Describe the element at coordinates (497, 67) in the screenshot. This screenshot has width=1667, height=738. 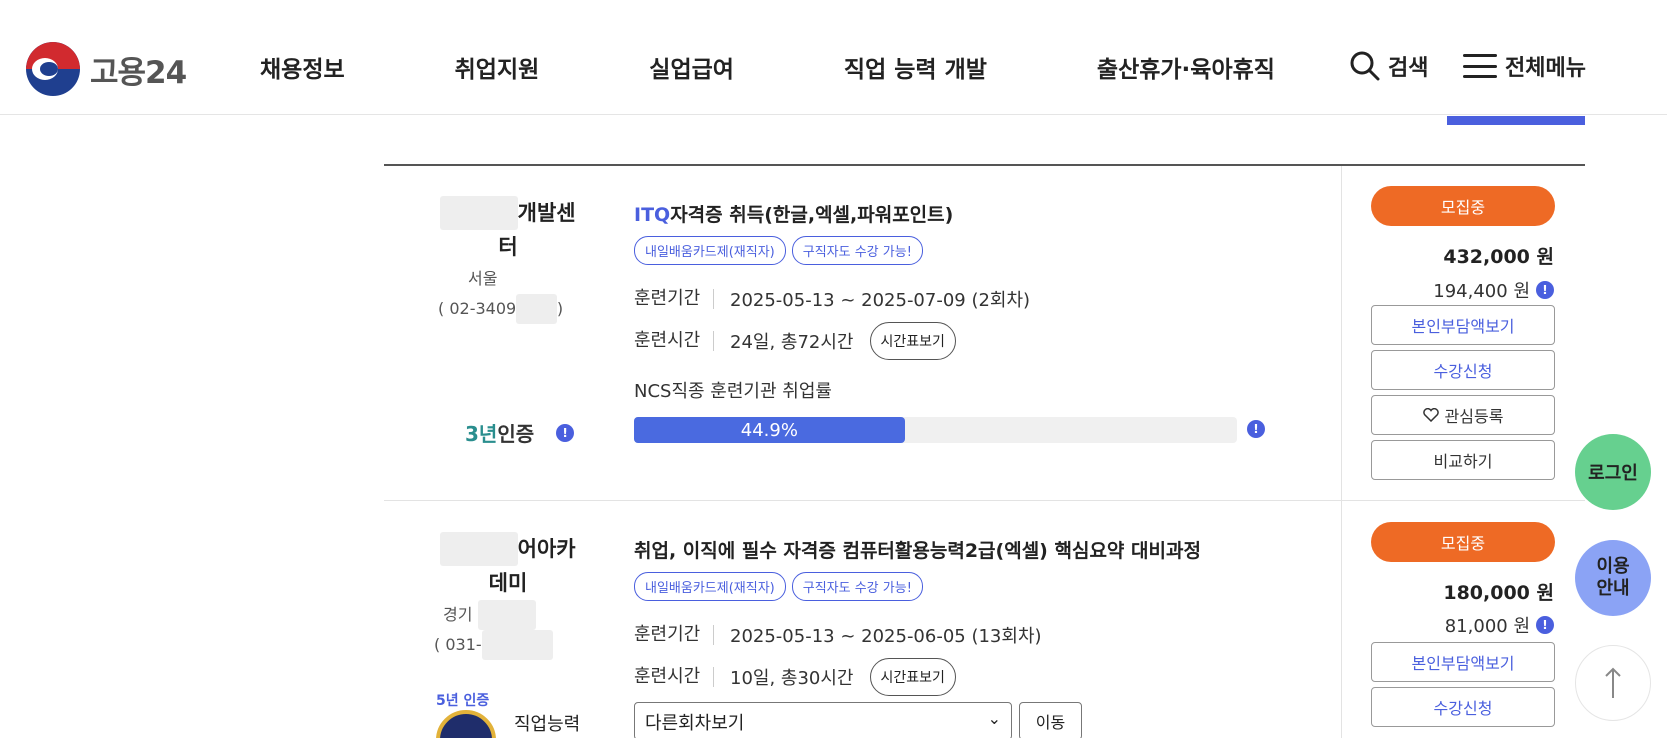
I see `nav-item-employment-support: 취업지원` at that location.